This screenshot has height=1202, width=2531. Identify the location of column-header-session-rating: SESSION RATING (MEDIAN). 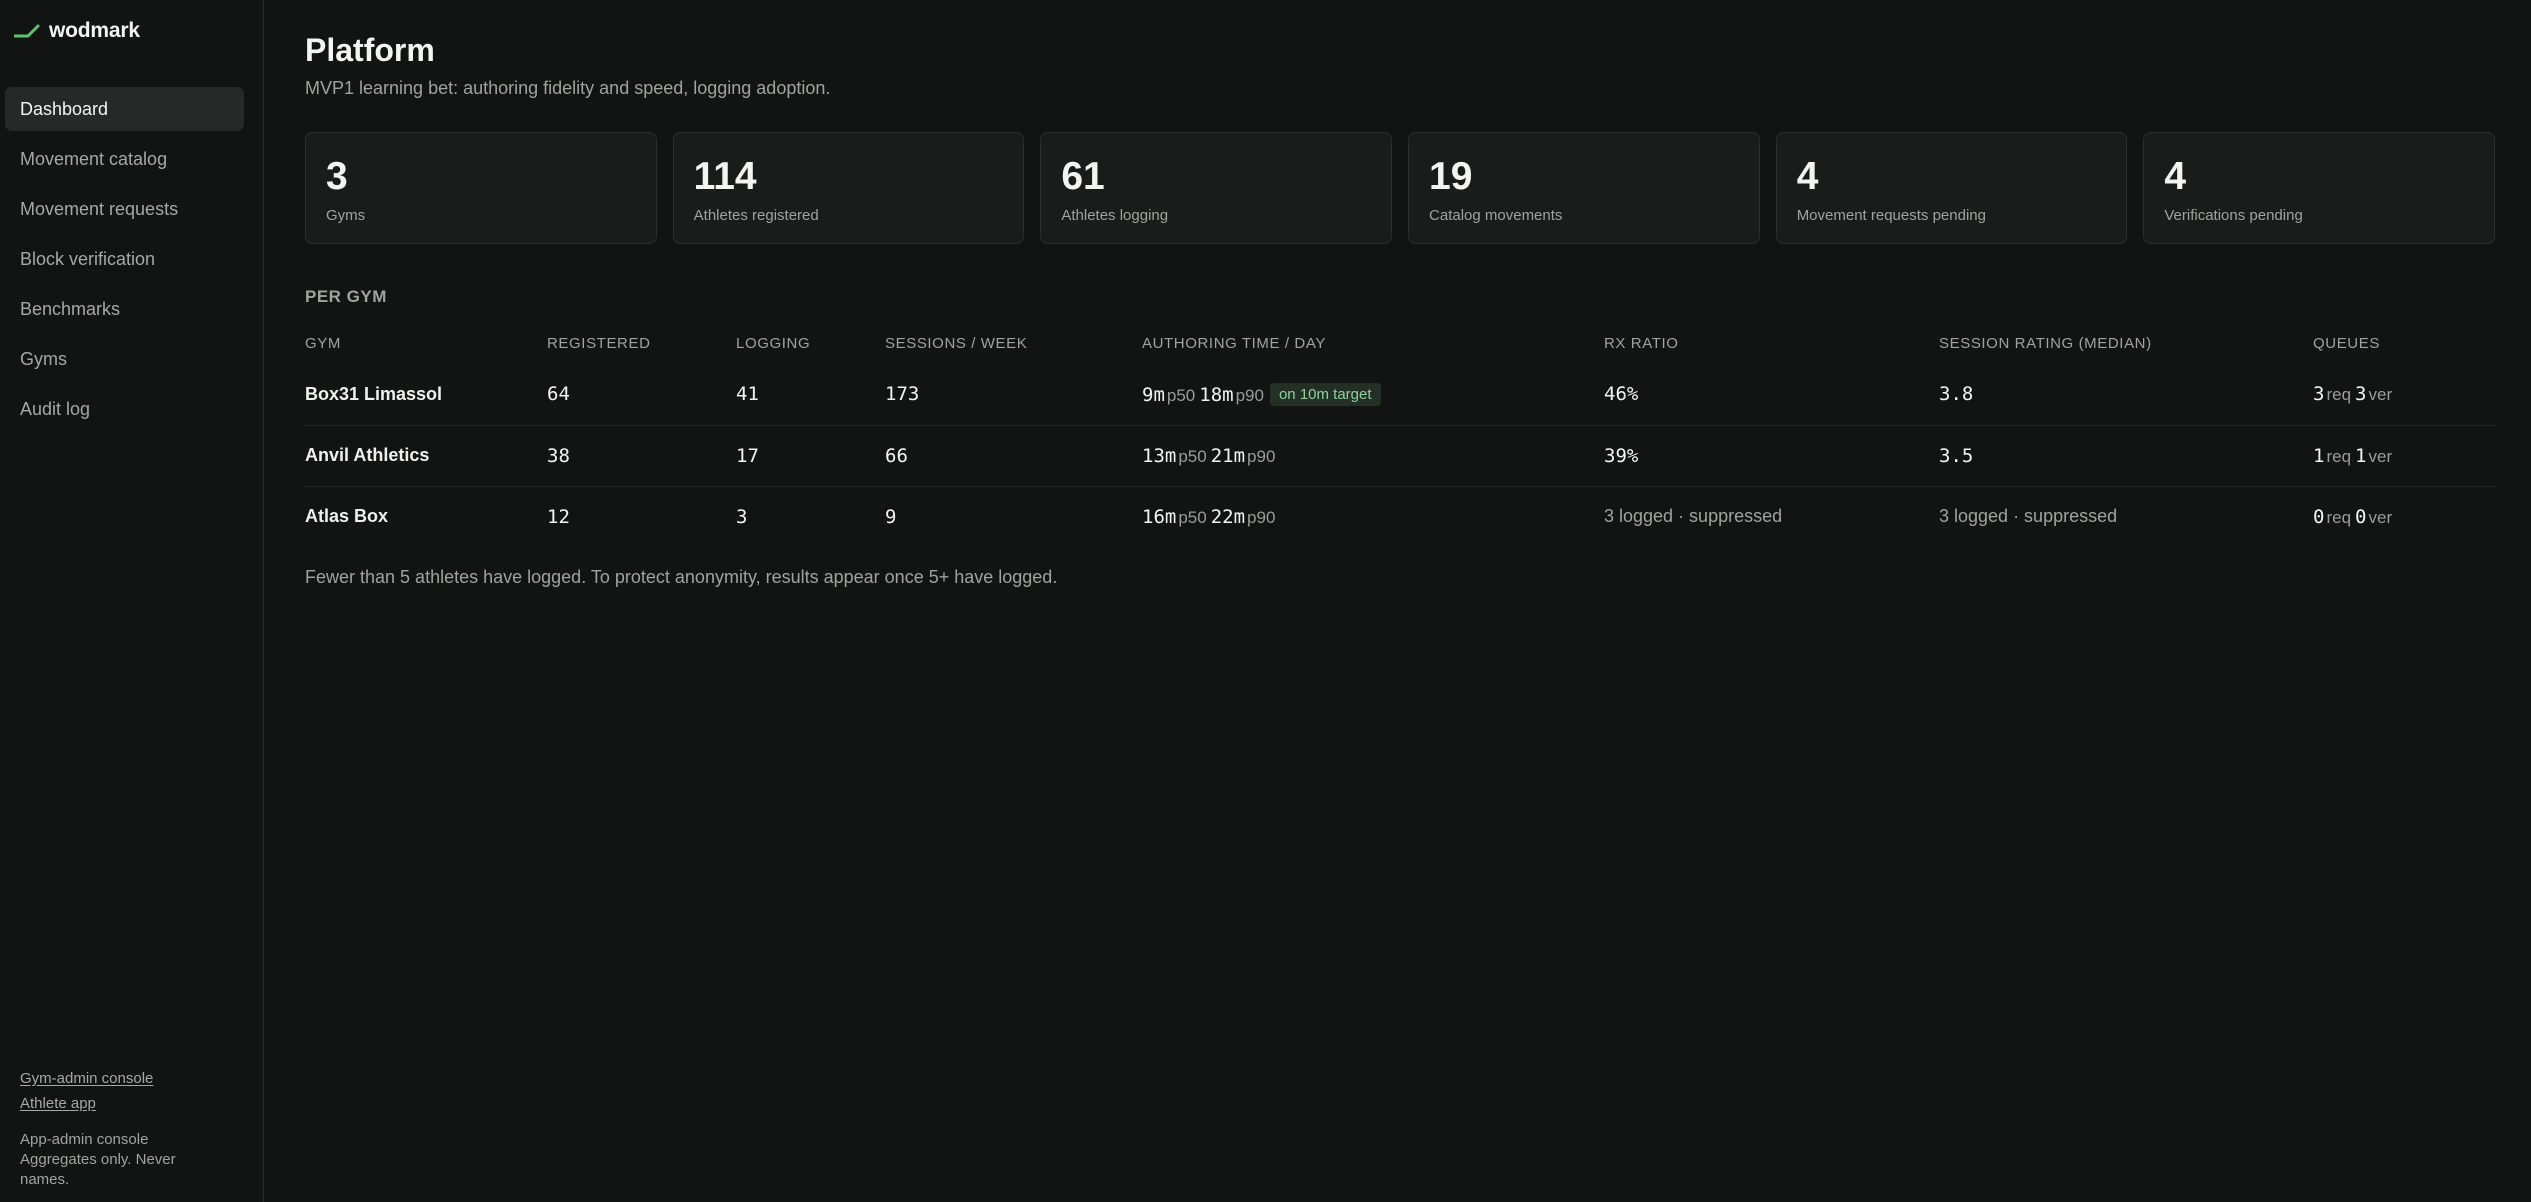
(2126, 343).